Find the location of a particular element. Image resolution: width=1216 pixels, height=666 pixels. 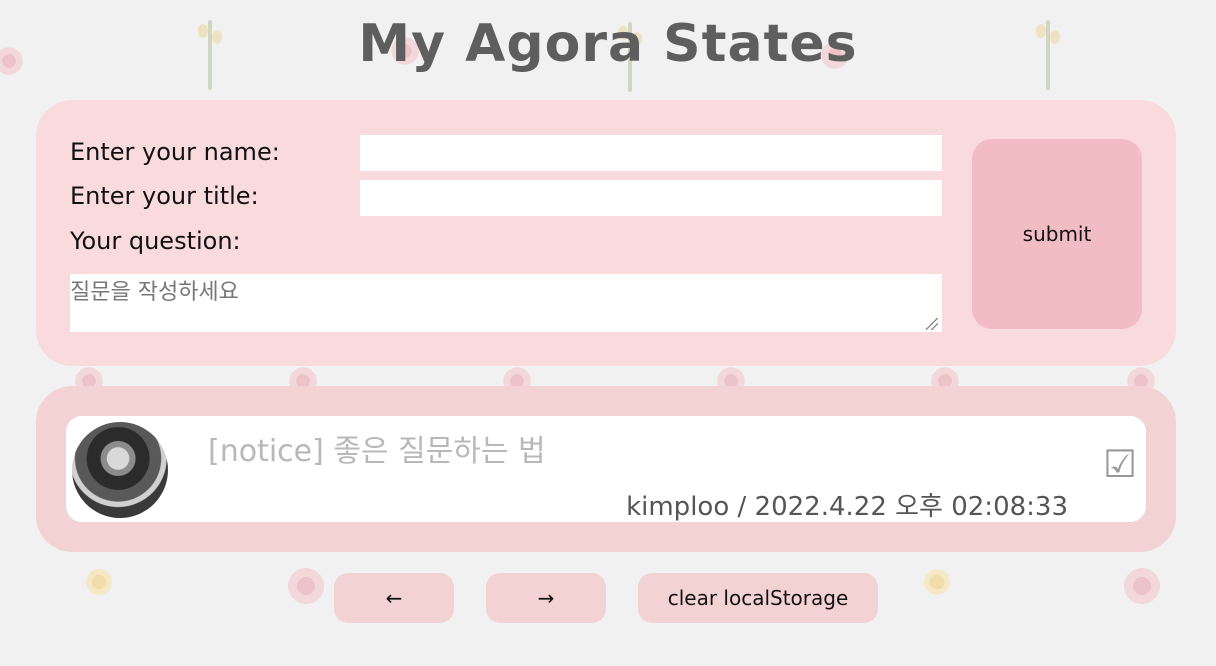

name-label: Enter your name: is located at coordinates (175, 152).